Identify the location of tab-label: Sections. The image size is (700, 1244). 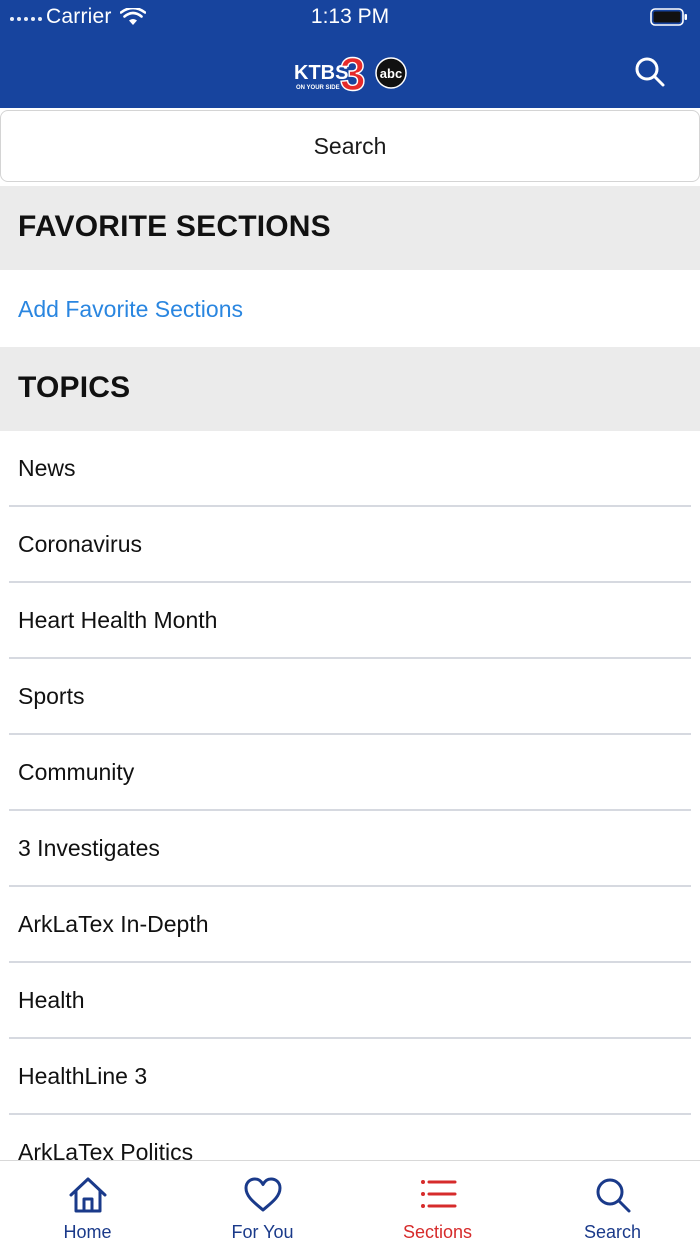
(437, 1232).